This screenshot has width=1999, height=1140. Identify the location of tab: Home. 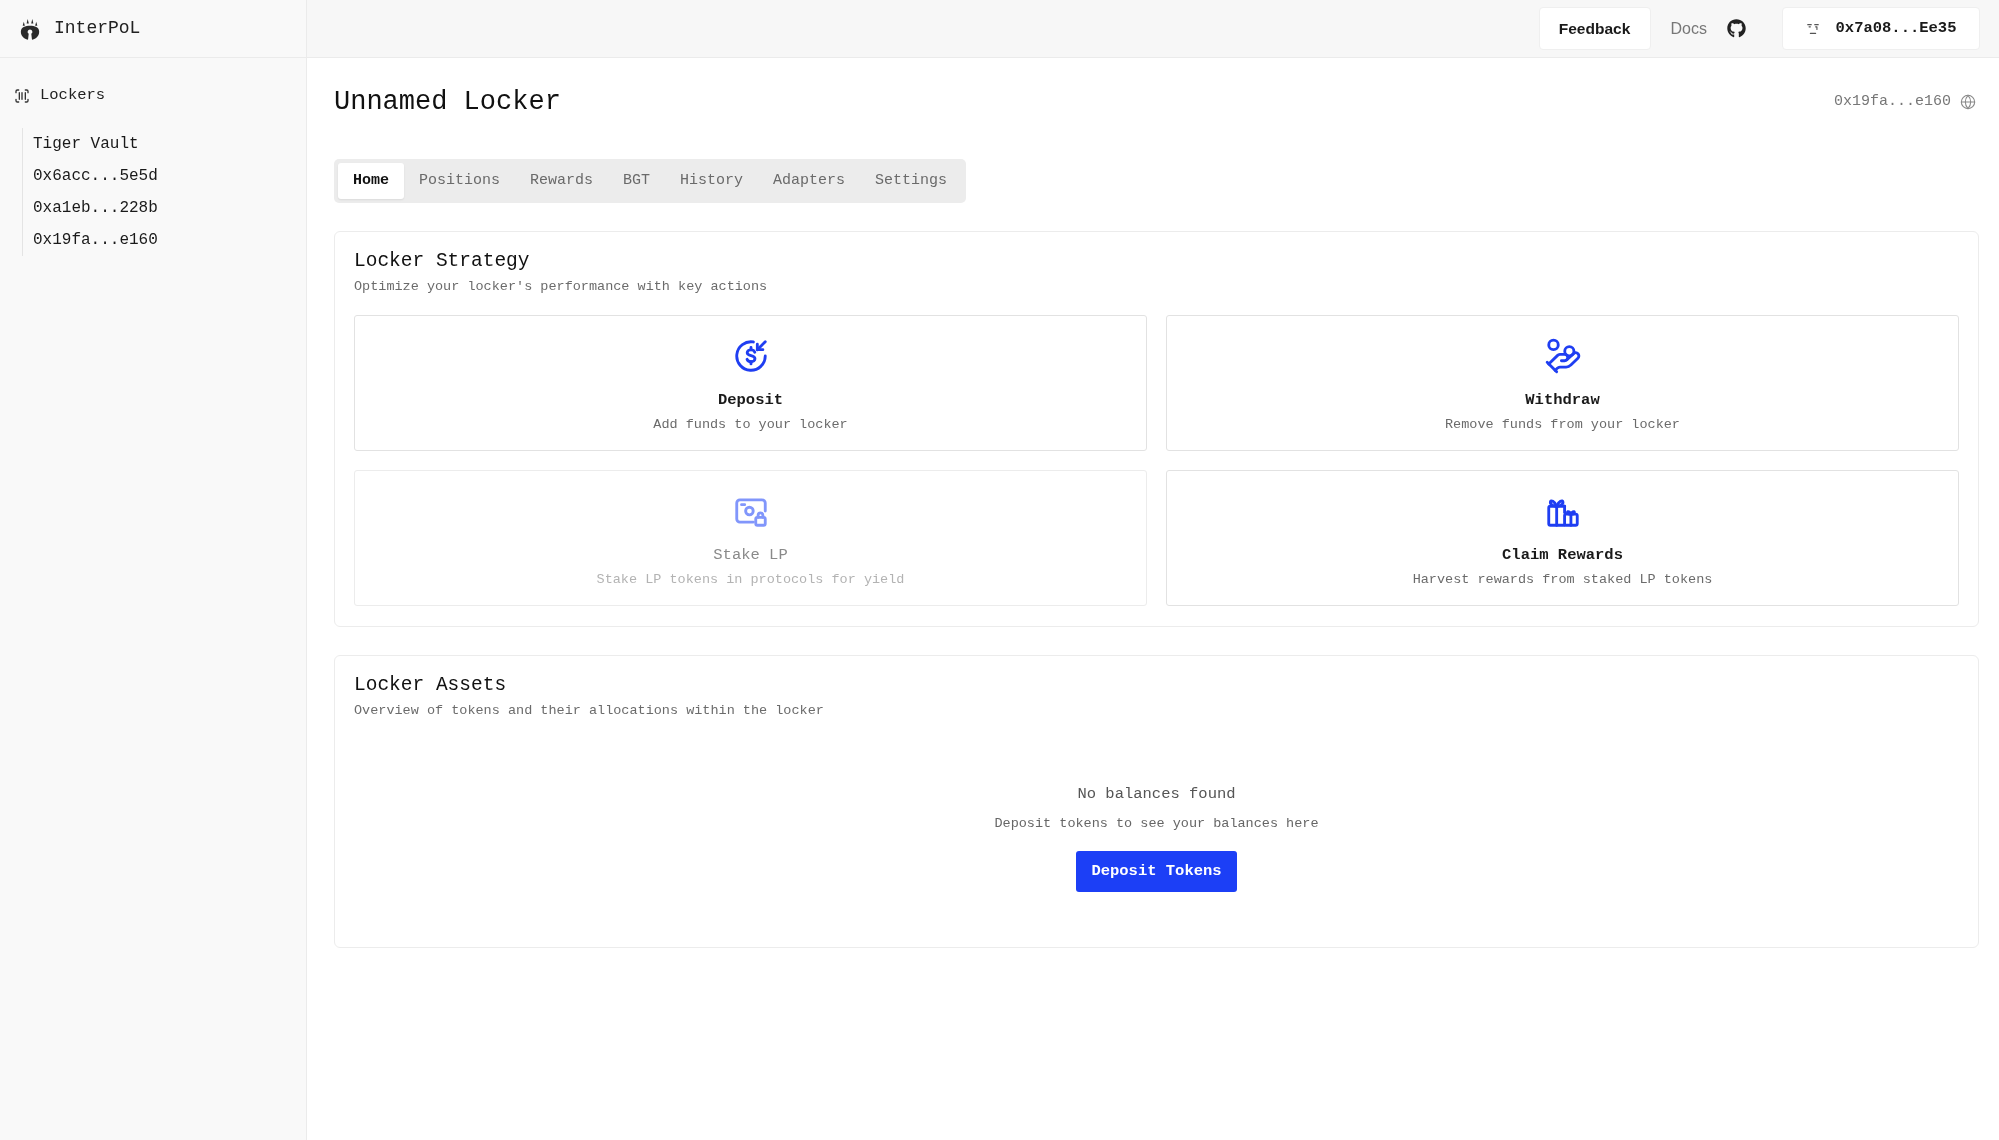
(371, 181).